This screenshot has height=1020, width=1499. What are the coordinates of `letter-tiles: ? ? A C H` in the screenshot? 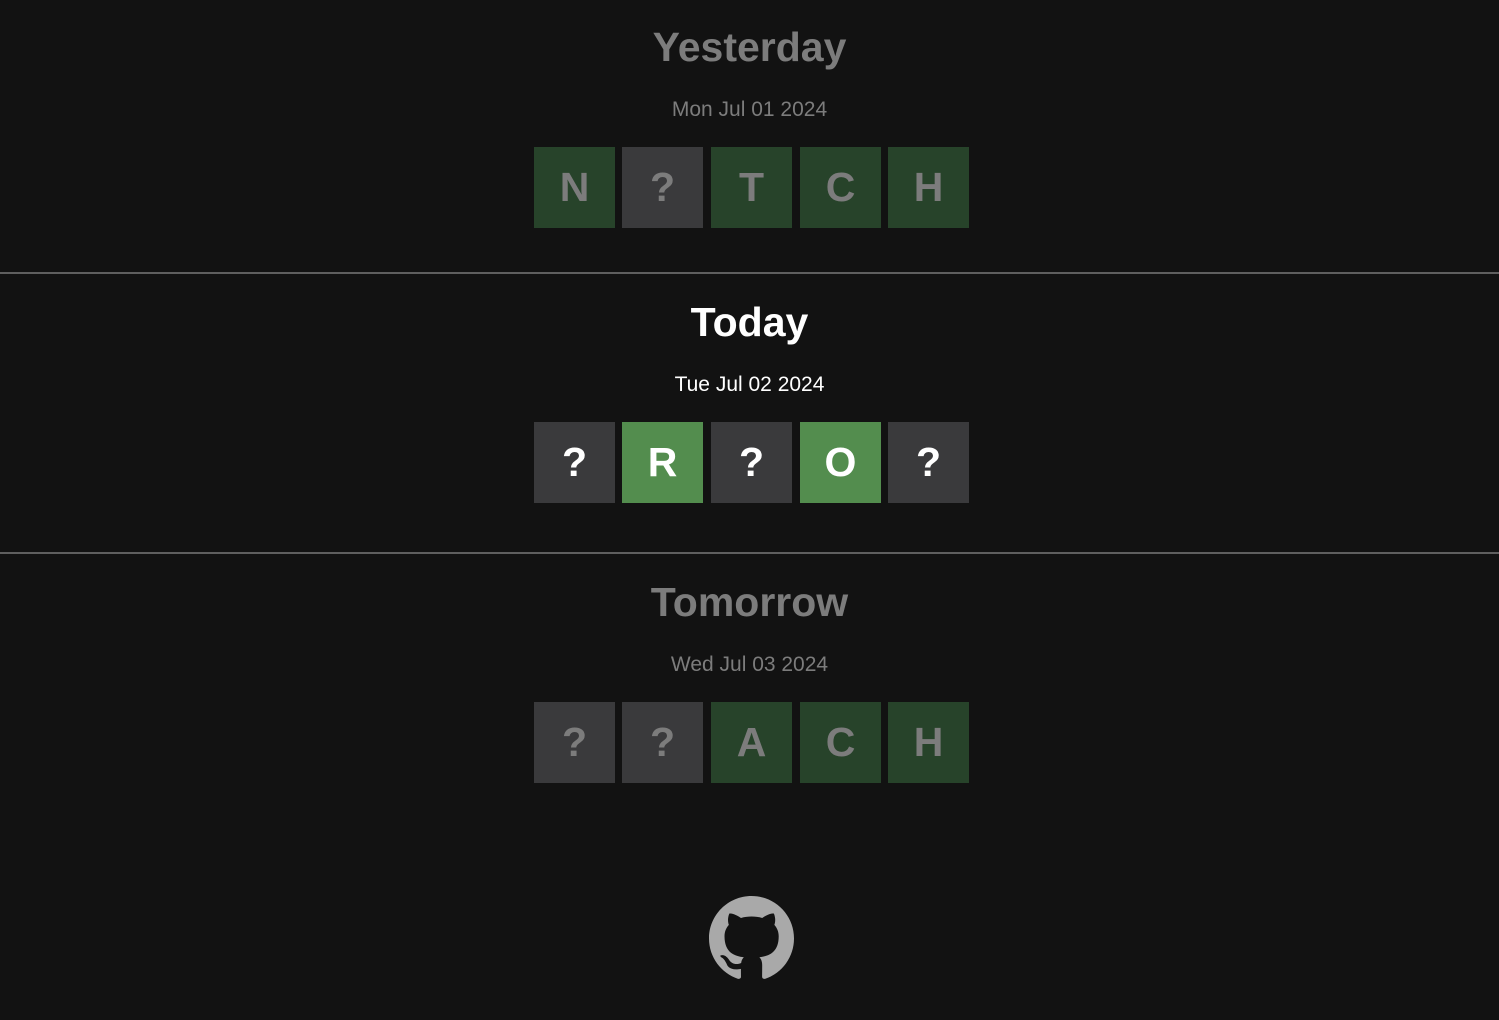 It's located at (752, 742).